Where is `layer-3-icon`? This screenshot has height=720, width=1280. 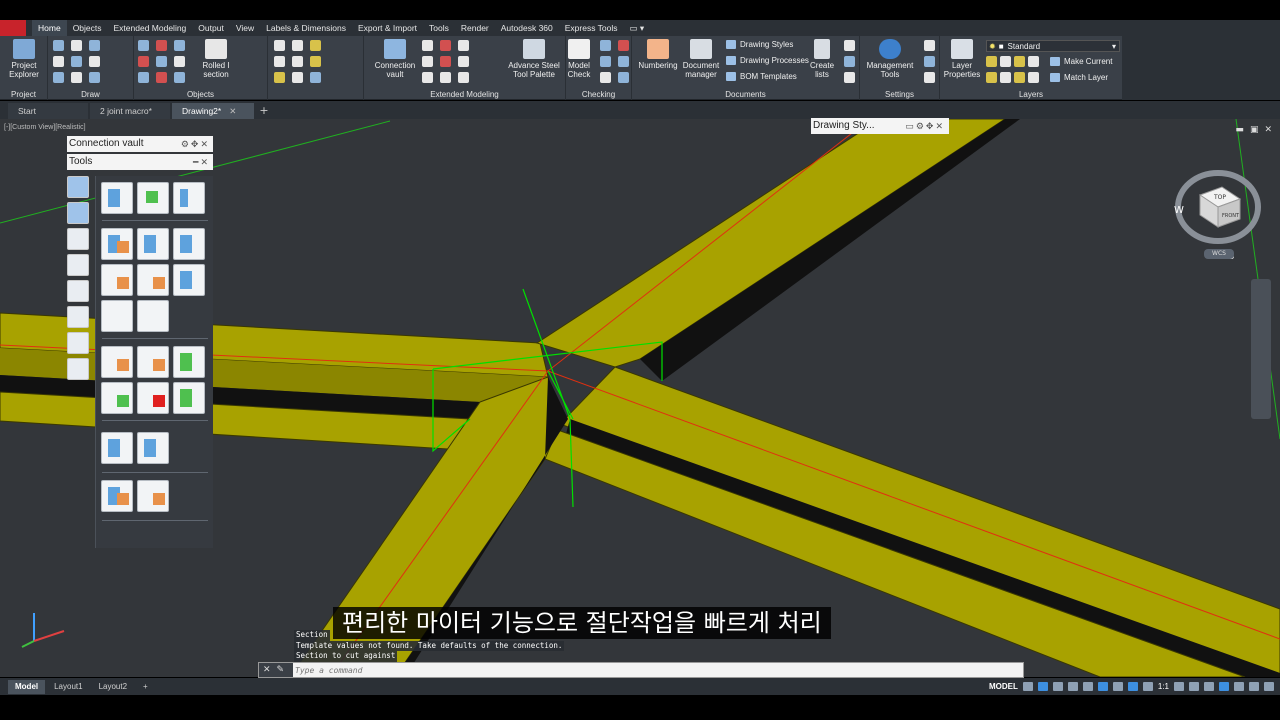 layer-3-icon is located at coordinates (1019, 61).